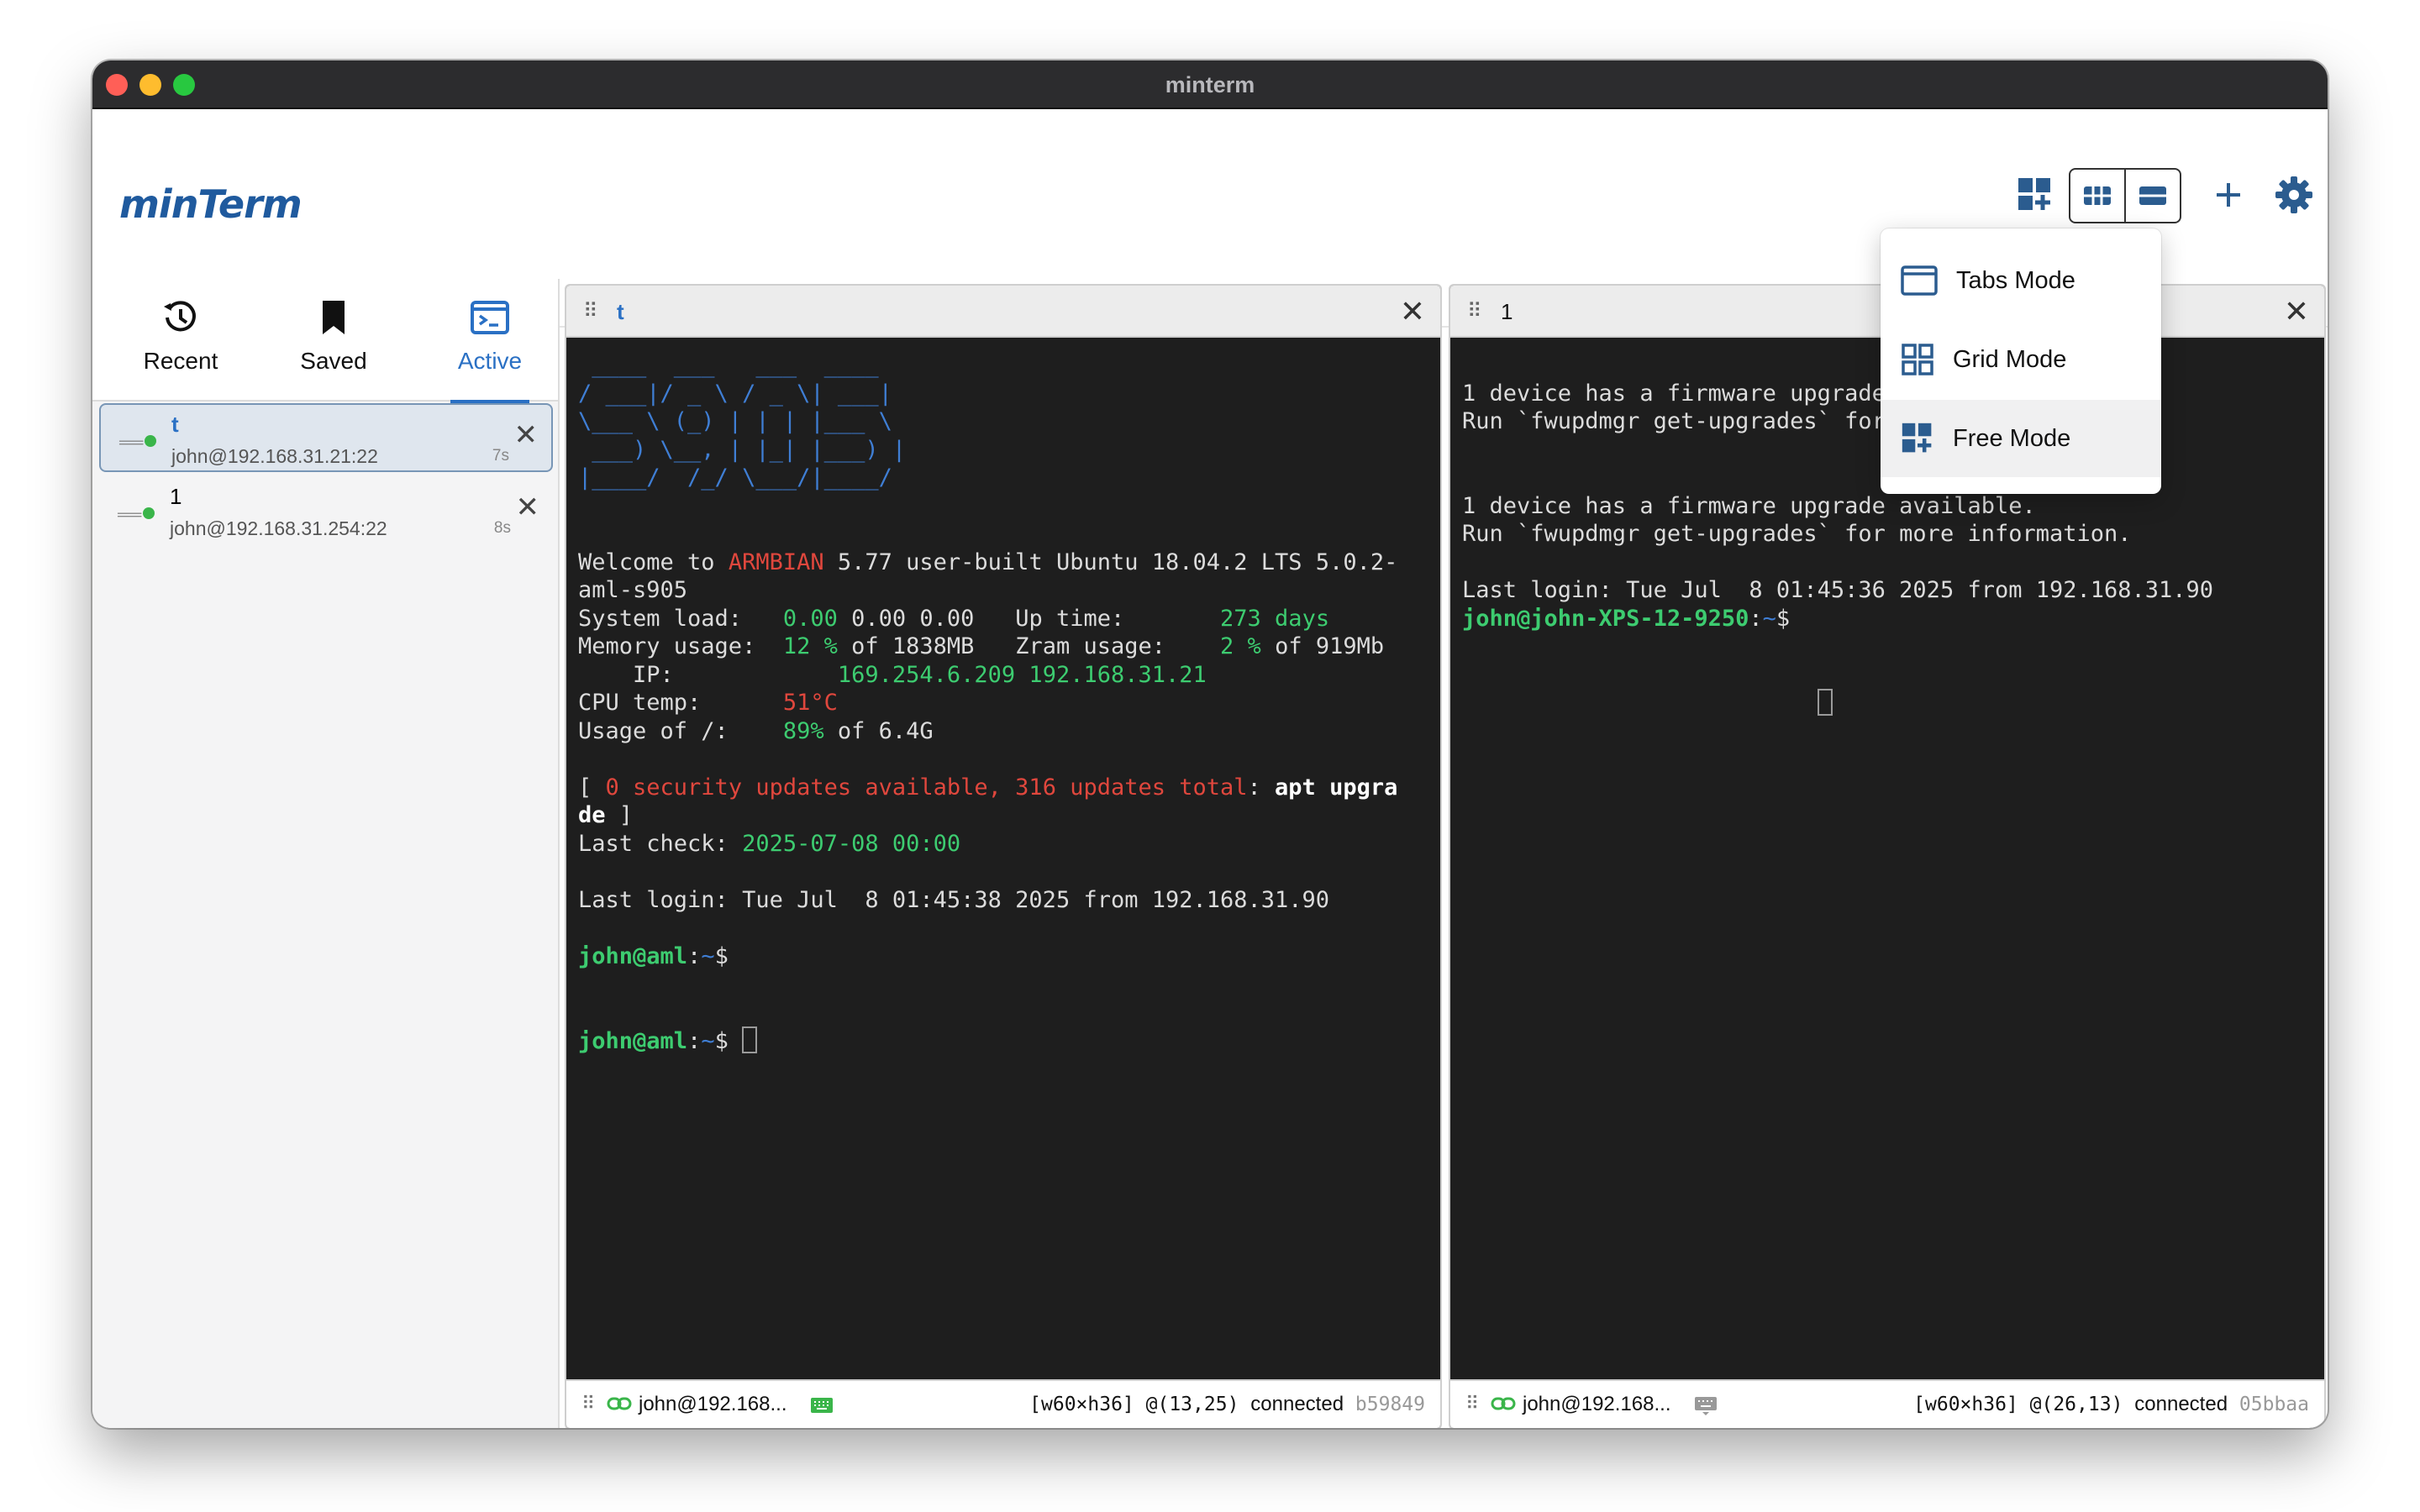 The image size is (2420, 1512). I want to click on welcome-text: Welcome to, so click(653, 562).